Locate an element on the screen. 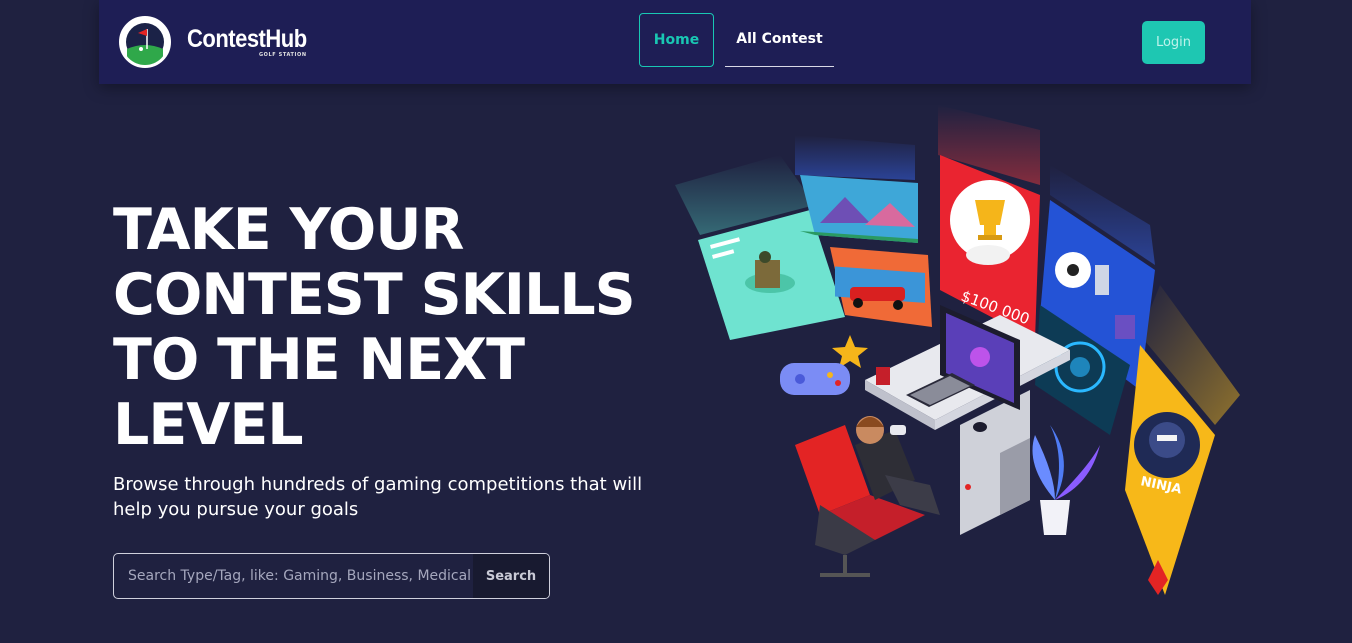 The image size is (1352, 643). mug is located at coordinates (883, 376).